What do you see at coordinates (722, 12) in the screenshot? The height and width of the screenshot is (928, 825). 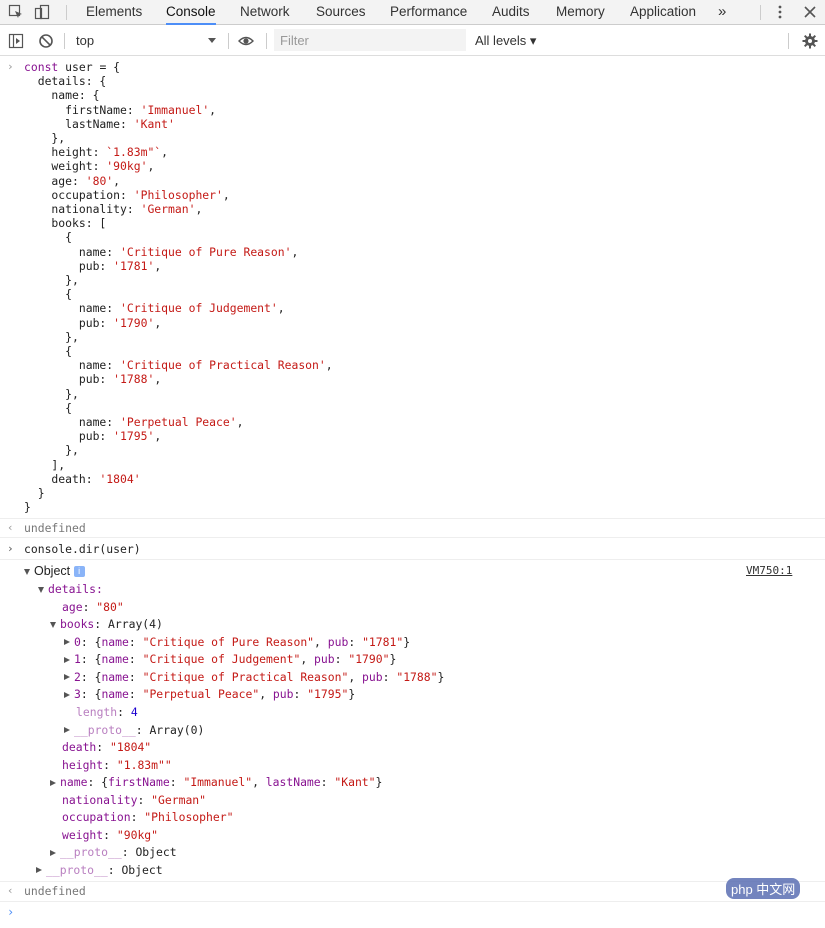 I see `more-tabs-button: »` at bounding box center [722, 12].